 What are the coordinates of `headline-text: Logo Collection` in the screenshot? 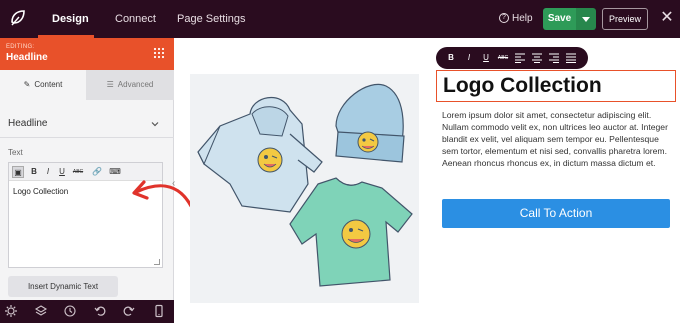 It's located at (522, 86).